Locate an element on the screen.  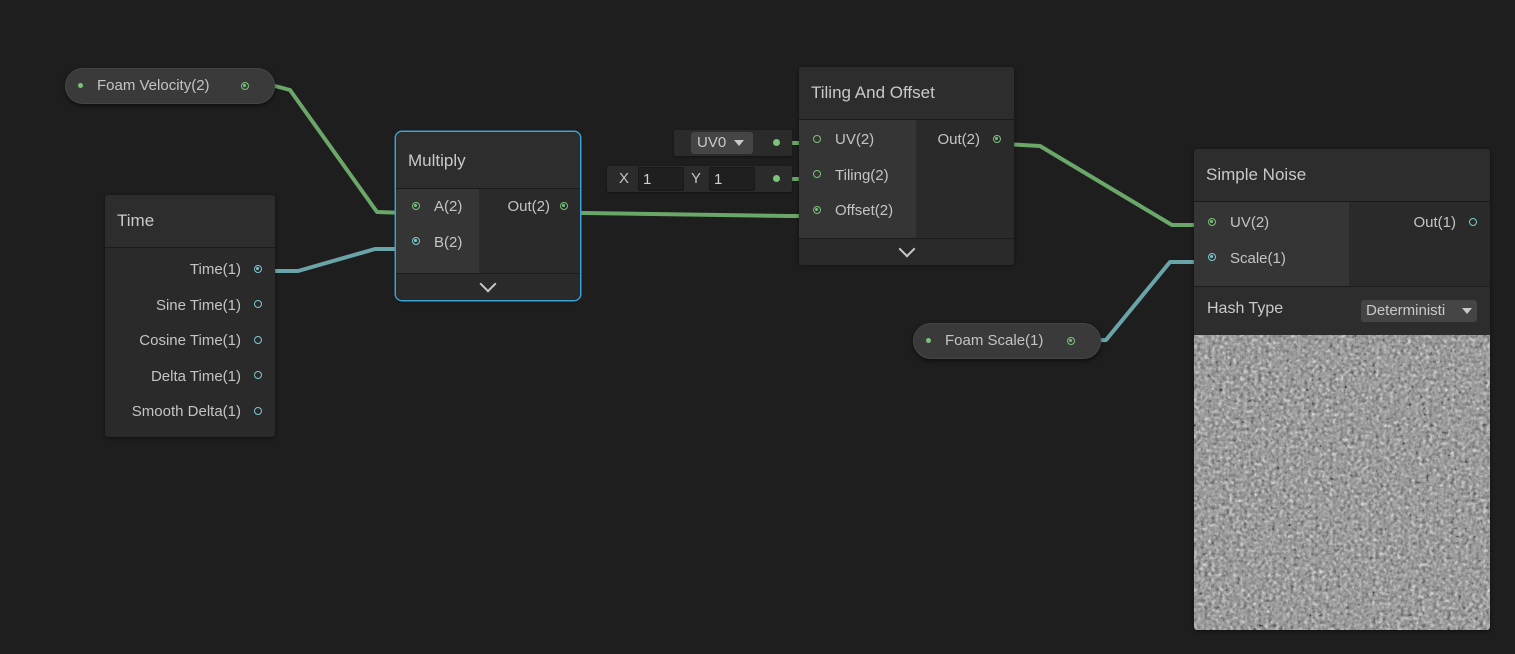
foam-scale-output-port is located at coordinates (1071, 341).